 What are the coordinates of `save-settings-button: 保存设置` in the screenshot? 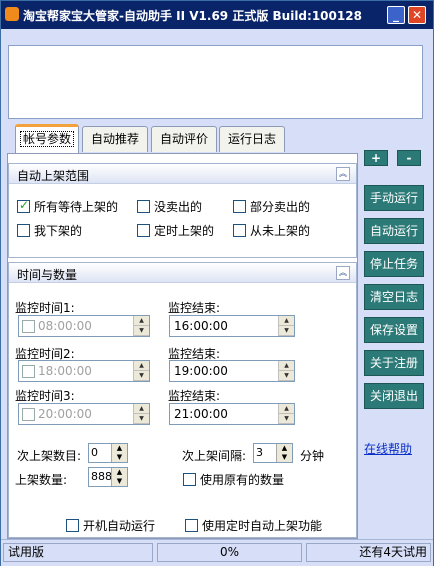 It's located at (394, 330).